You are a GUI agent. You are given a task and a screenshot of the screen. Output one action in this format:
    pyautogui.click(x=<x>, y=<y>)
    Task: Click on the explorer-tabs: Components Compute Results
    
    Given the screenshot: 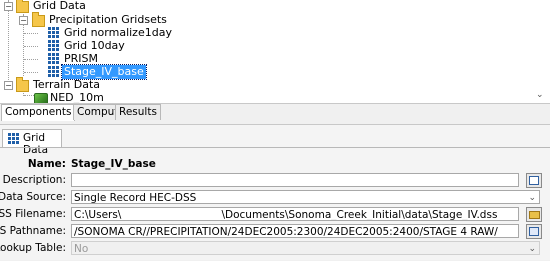 What is the action you would take?
    pyautogui.click(x=275, y=112)
    